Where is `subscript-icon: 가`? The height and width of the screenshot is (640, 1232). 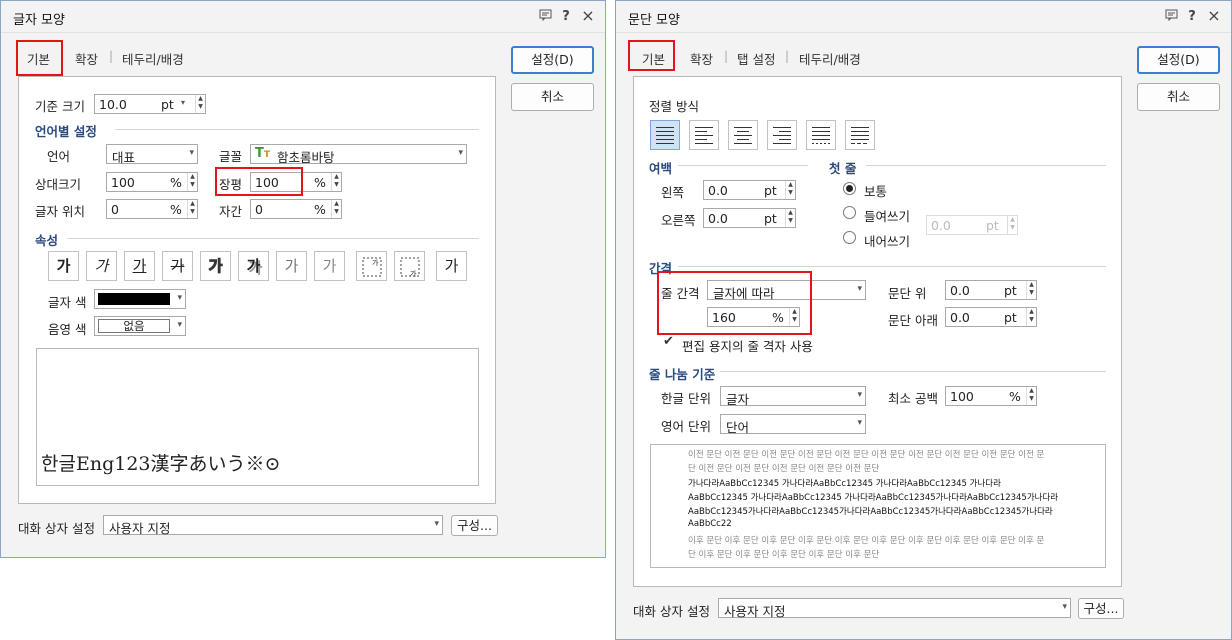 subscript-icon: 가 is located at coordinates (409, 266).